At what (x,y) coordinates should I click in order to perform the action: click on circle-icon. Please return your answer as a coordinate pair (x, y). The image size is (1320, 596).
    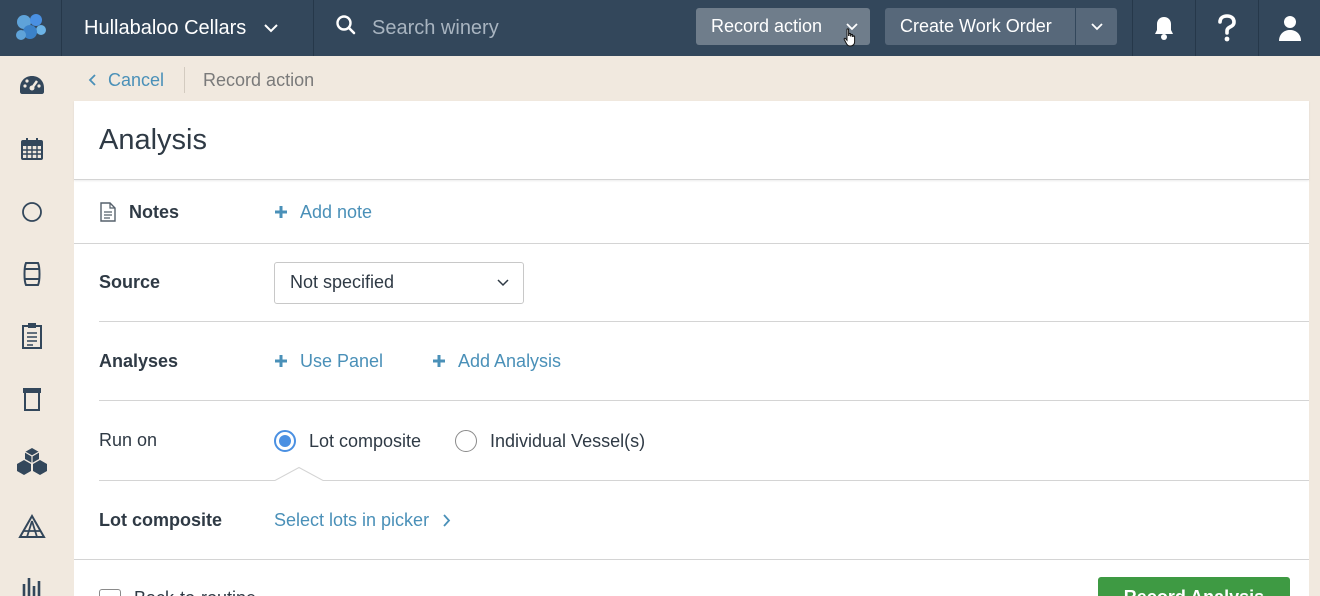
    Looking at the image, I should click on (32, 212).